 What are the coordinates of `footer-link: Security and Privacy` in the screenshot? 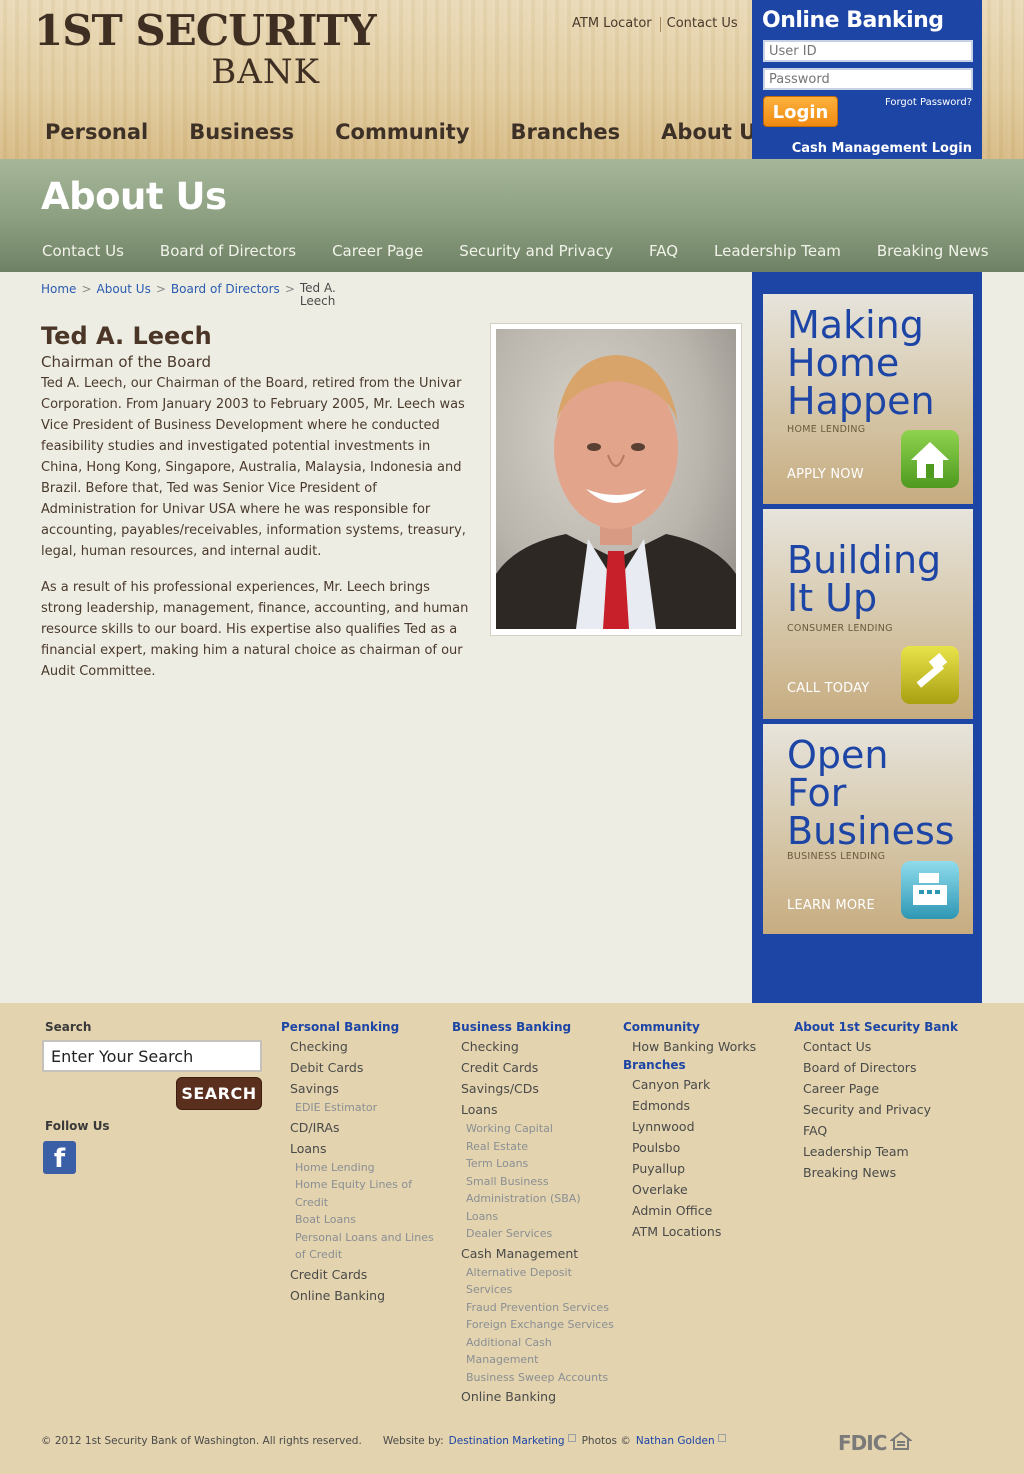 It's located at (888, 1109).